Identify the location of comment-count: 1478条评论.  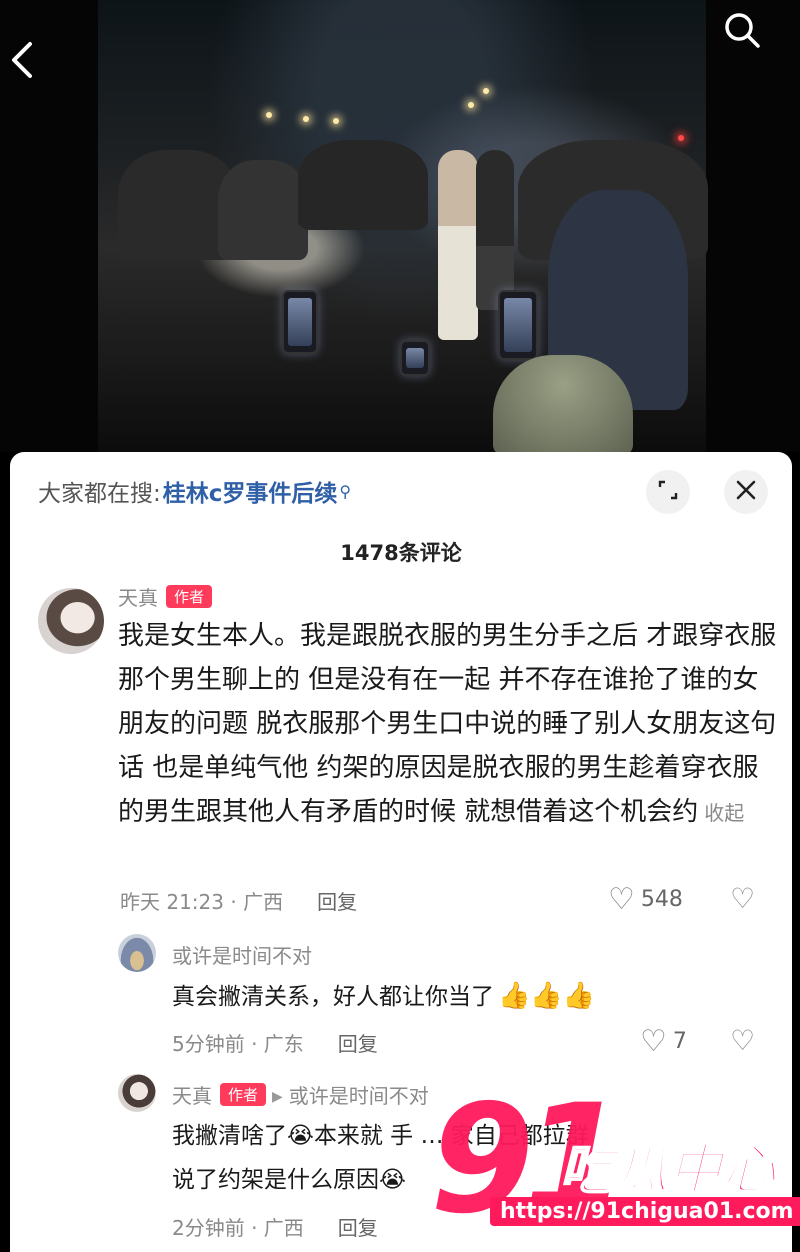
(401, 553).